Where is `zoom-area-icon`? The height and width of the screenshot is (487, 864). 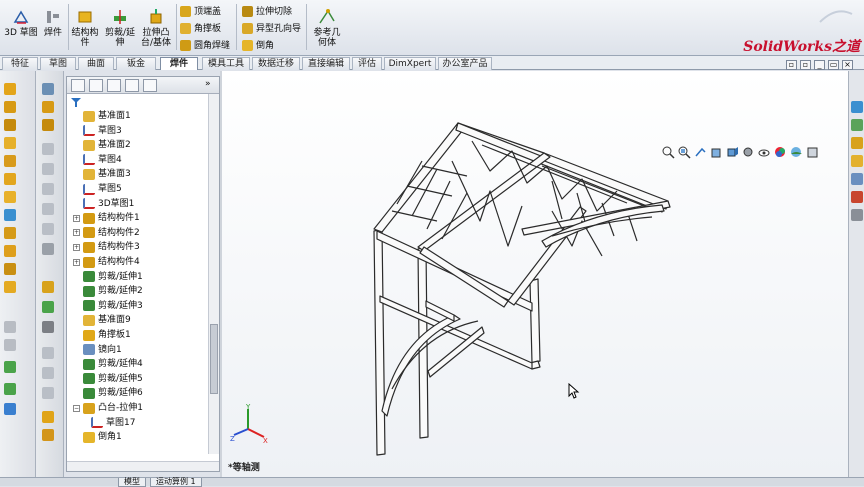
zoom-area-icon is located at coordinates (684, 152).